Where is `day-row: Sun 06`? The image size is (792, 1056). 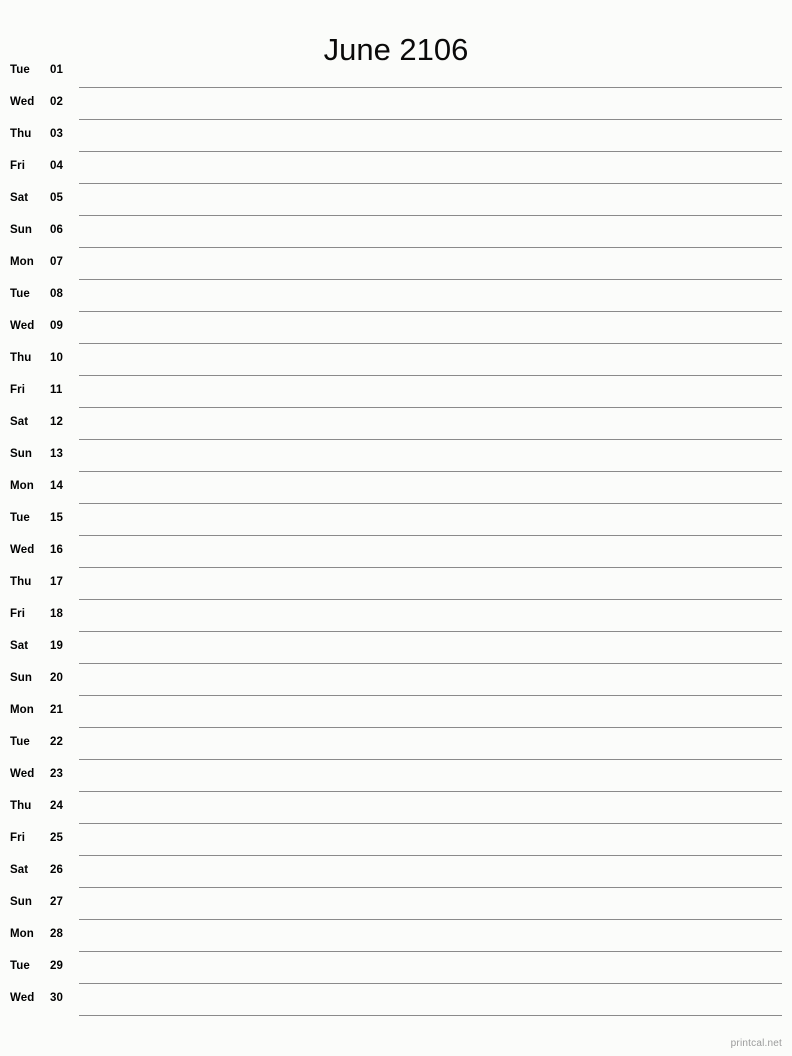
day-row: Sun 06 is located at coordinates (396, 232).